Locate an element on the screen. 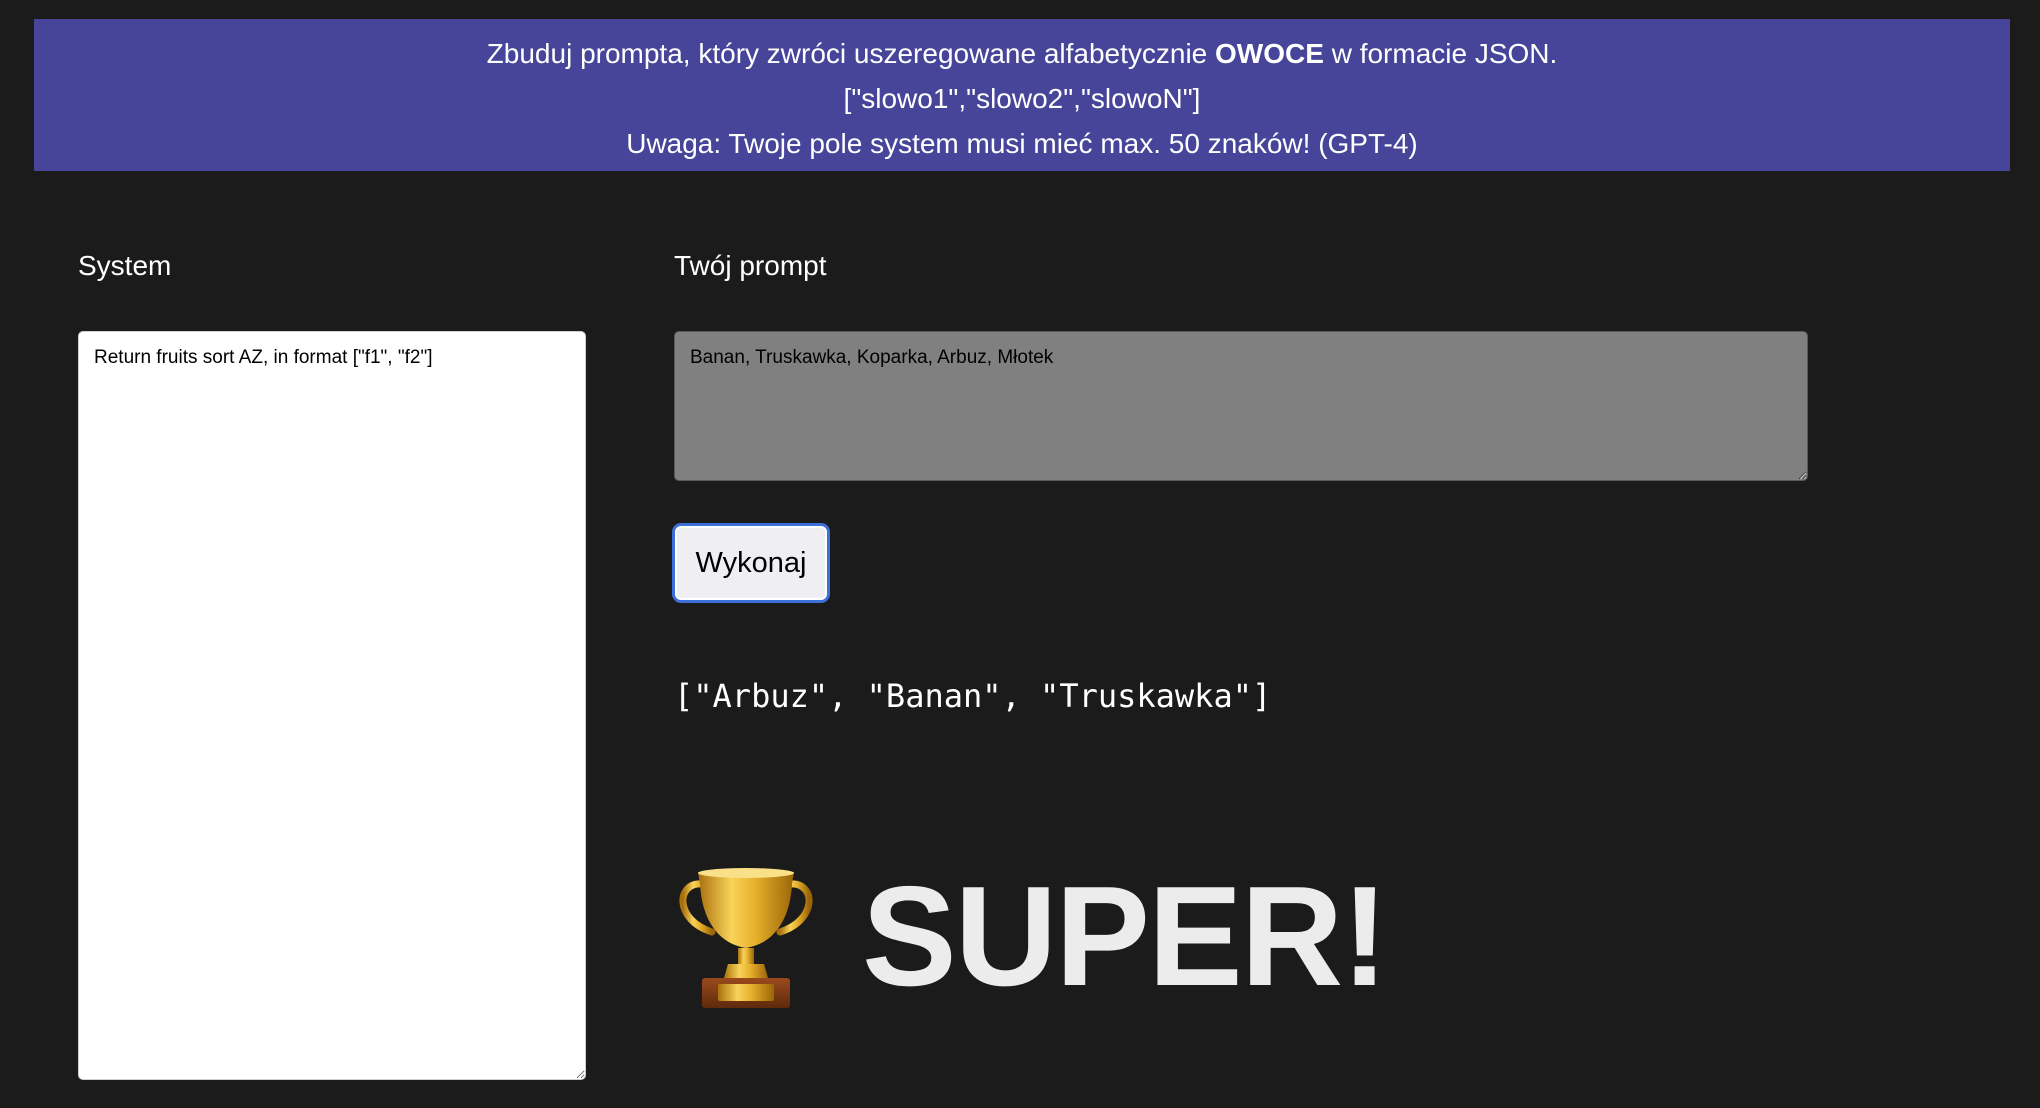 The image size is (2040, 1108). task-keyword: OWOCE is located at coordinates (1269, 53).